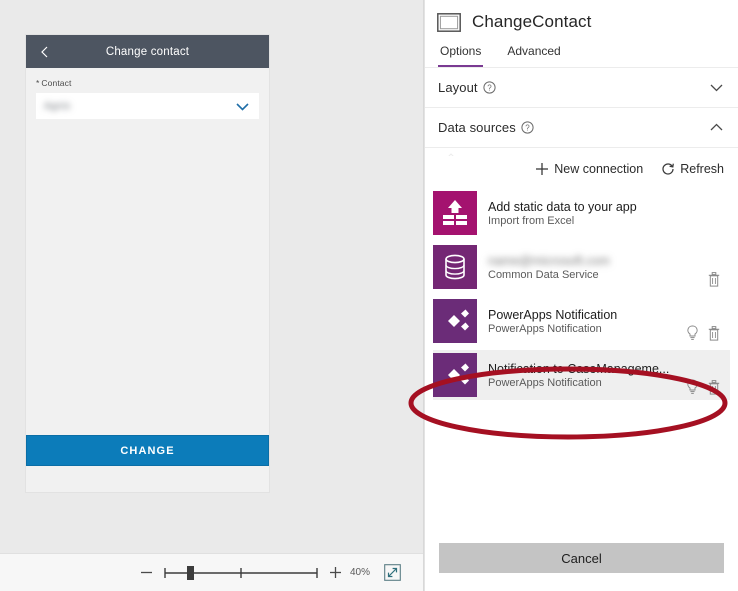 This screenshot has height=591, width=738. What do you see at coordinates (599, 169) in the screenshot?
I see `new-connection-label: New connection` at bounding box center [599, 169].